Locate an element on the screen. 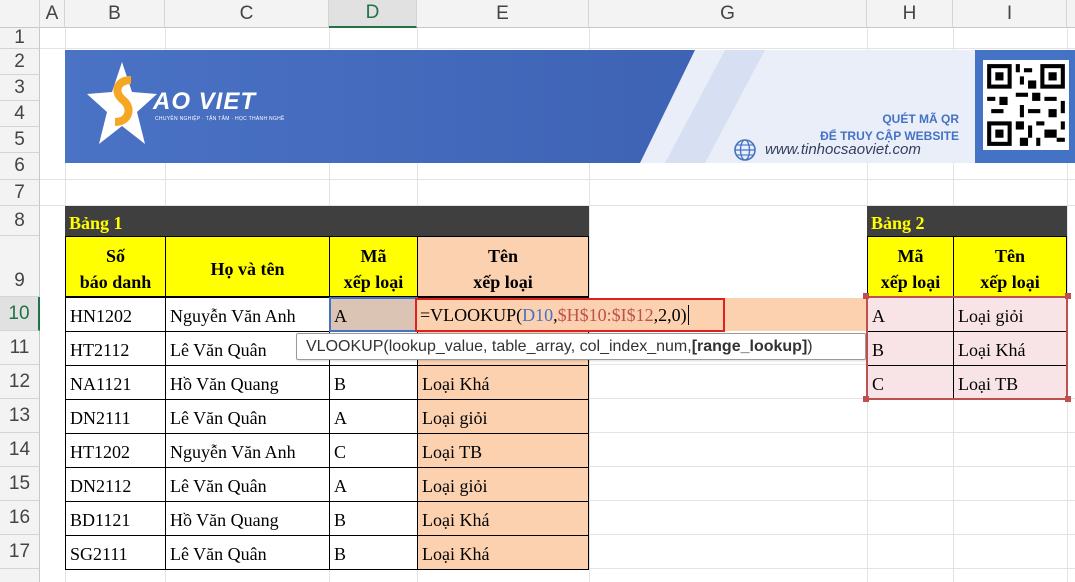  row-header-12: 12 is located at coordinates (20, 382).